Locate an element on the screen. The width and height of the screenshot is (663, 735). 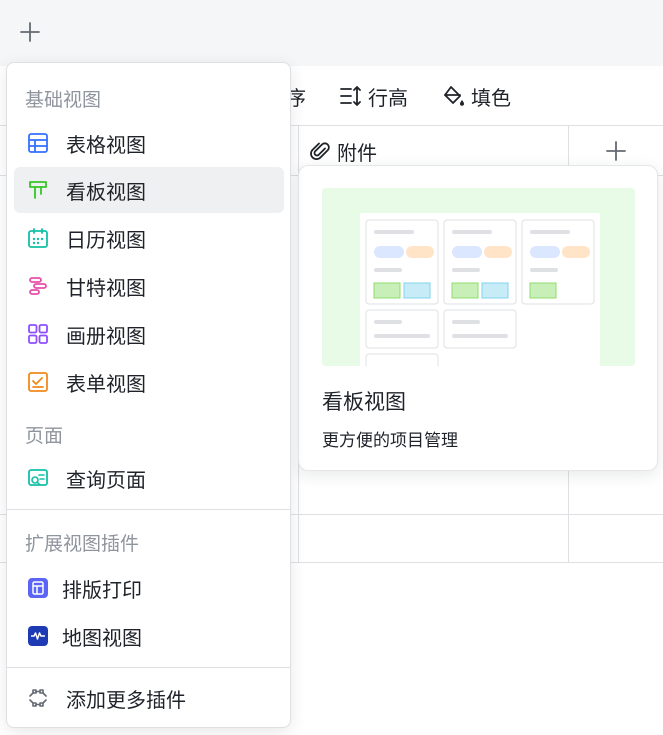
kanban-illustration is located at coordinates (478, 277).